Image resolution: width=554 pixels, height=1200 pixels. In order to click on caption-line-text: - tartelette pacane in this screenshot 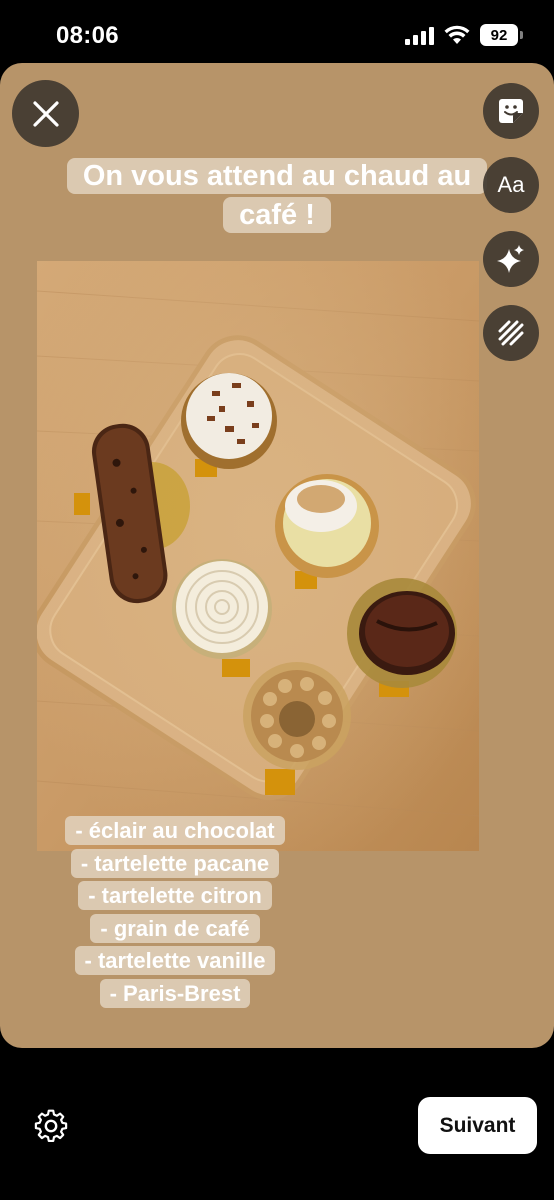, I will do `click(175, 863)`.